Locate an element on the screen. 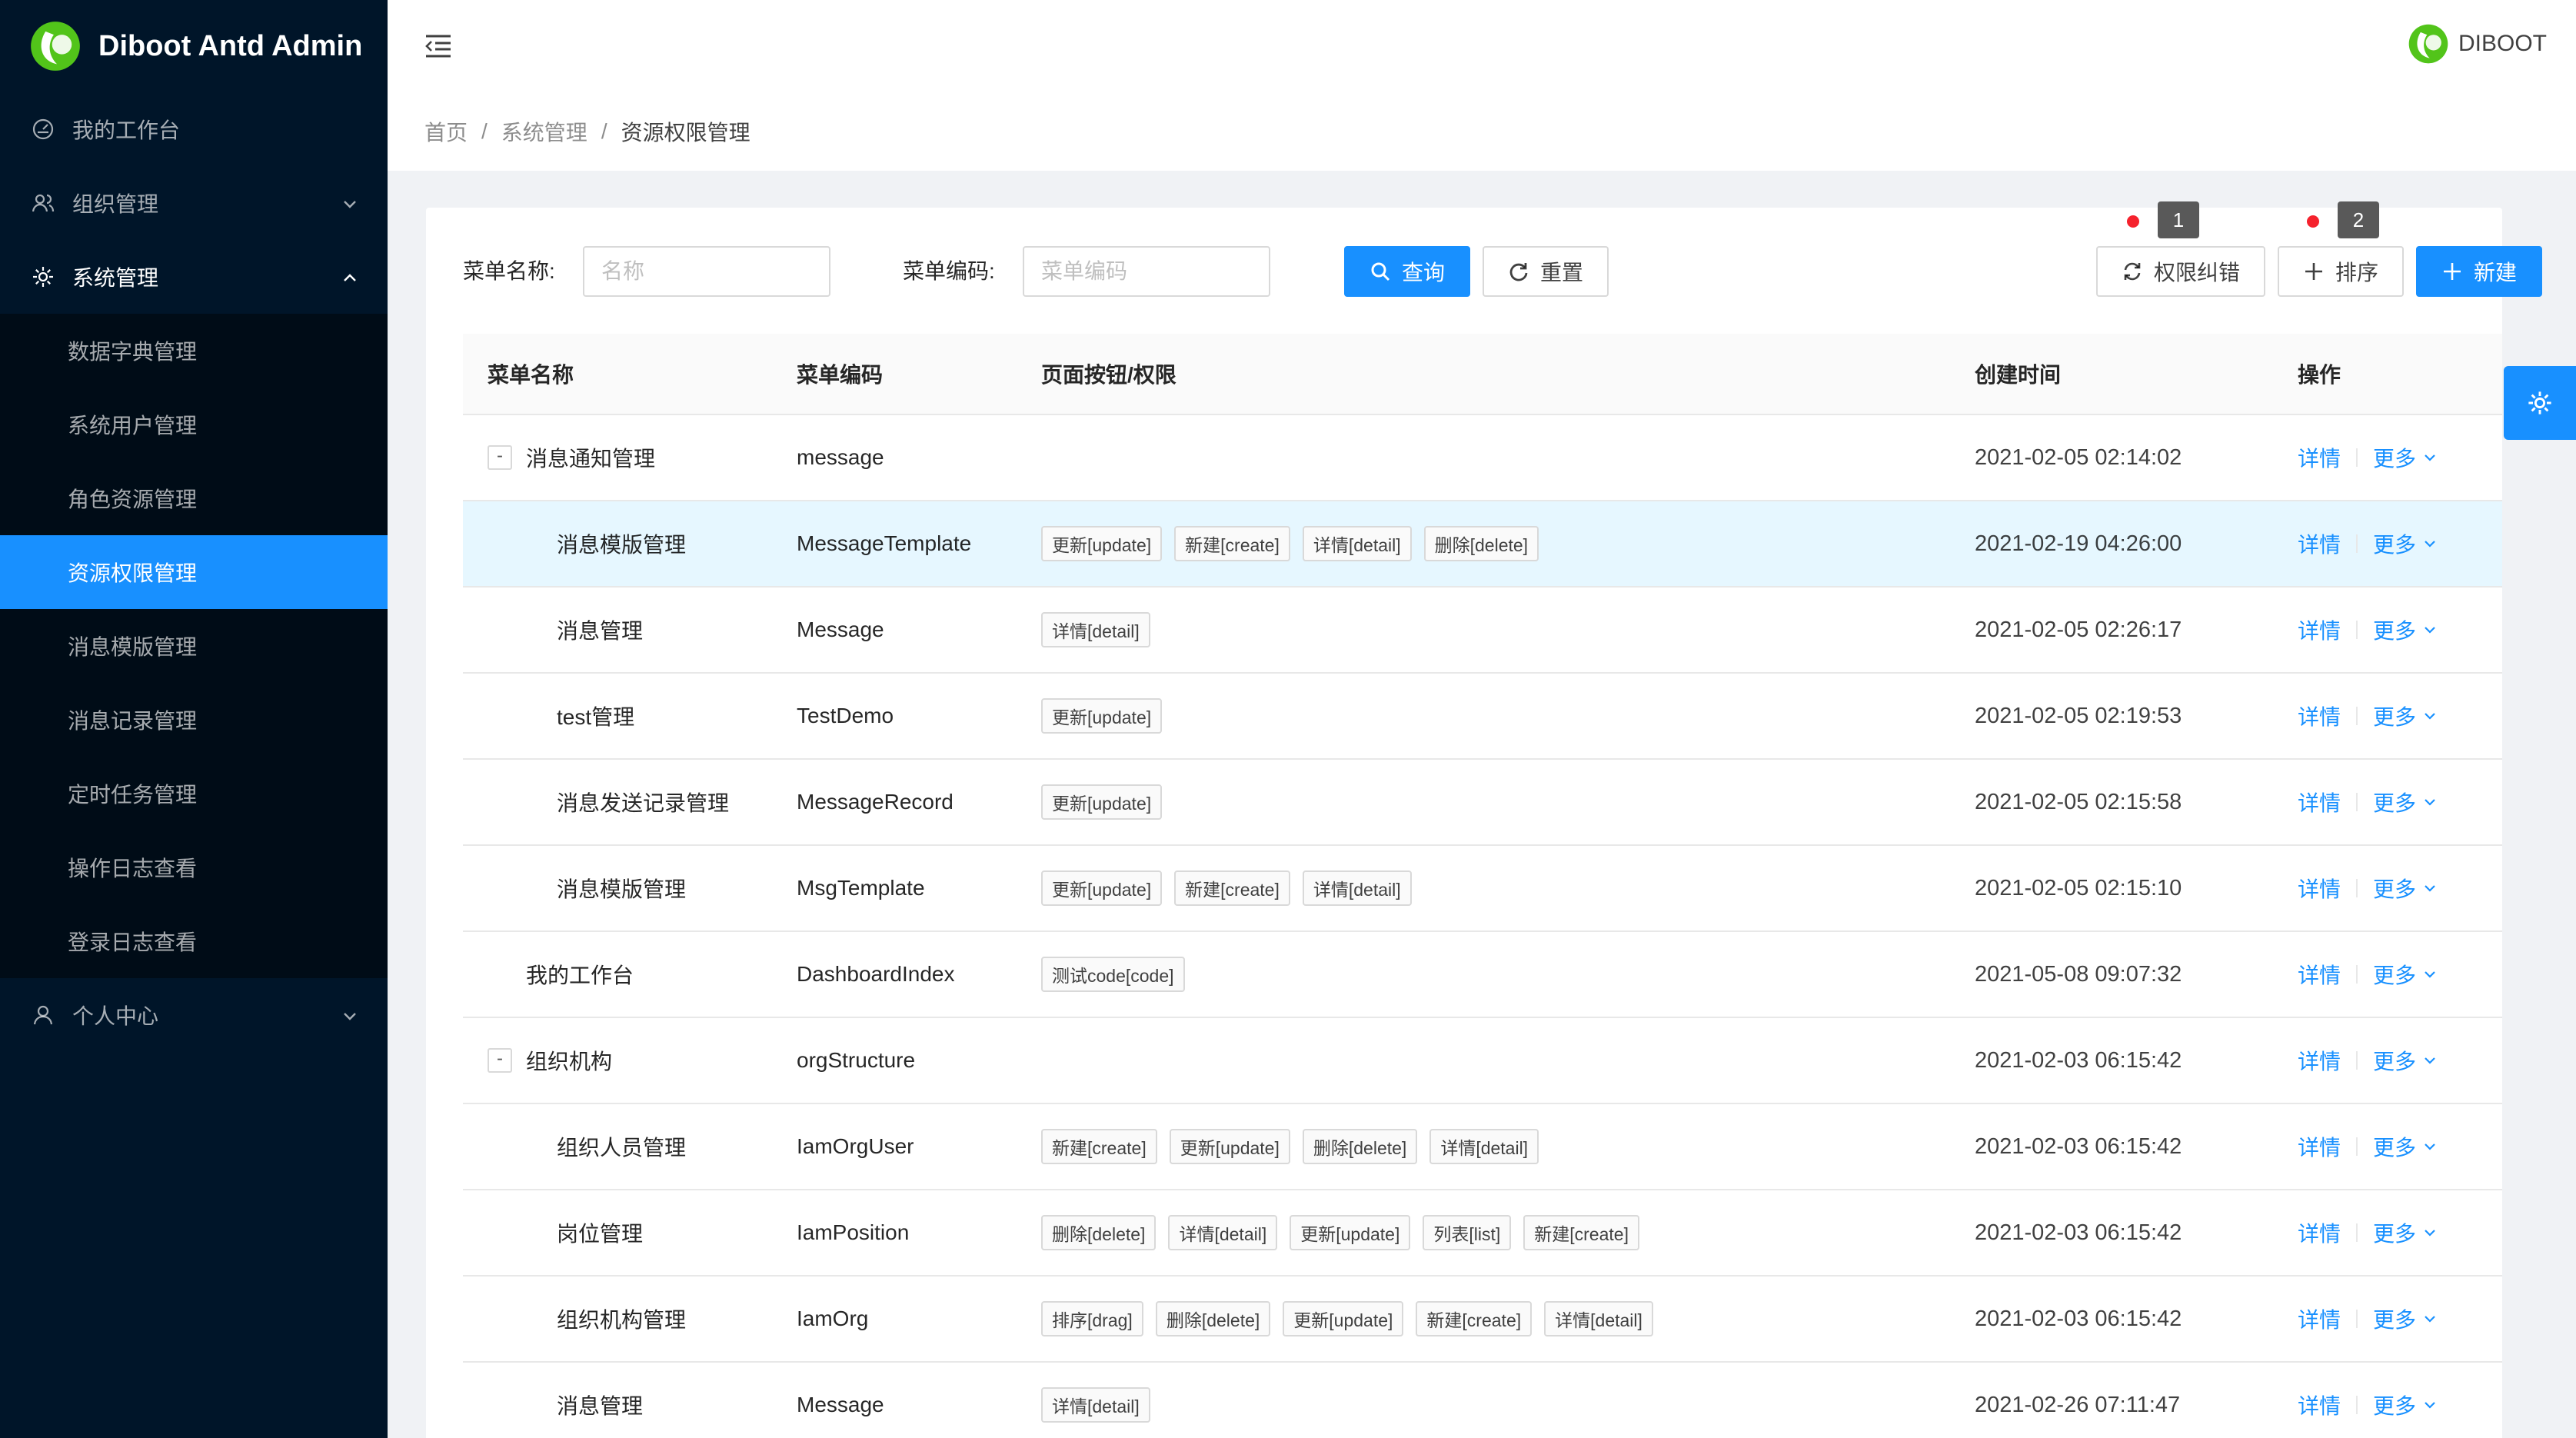  sidebar-item-scheduled-tasks: 定时任务管理 is located at coordinates (194, 794).